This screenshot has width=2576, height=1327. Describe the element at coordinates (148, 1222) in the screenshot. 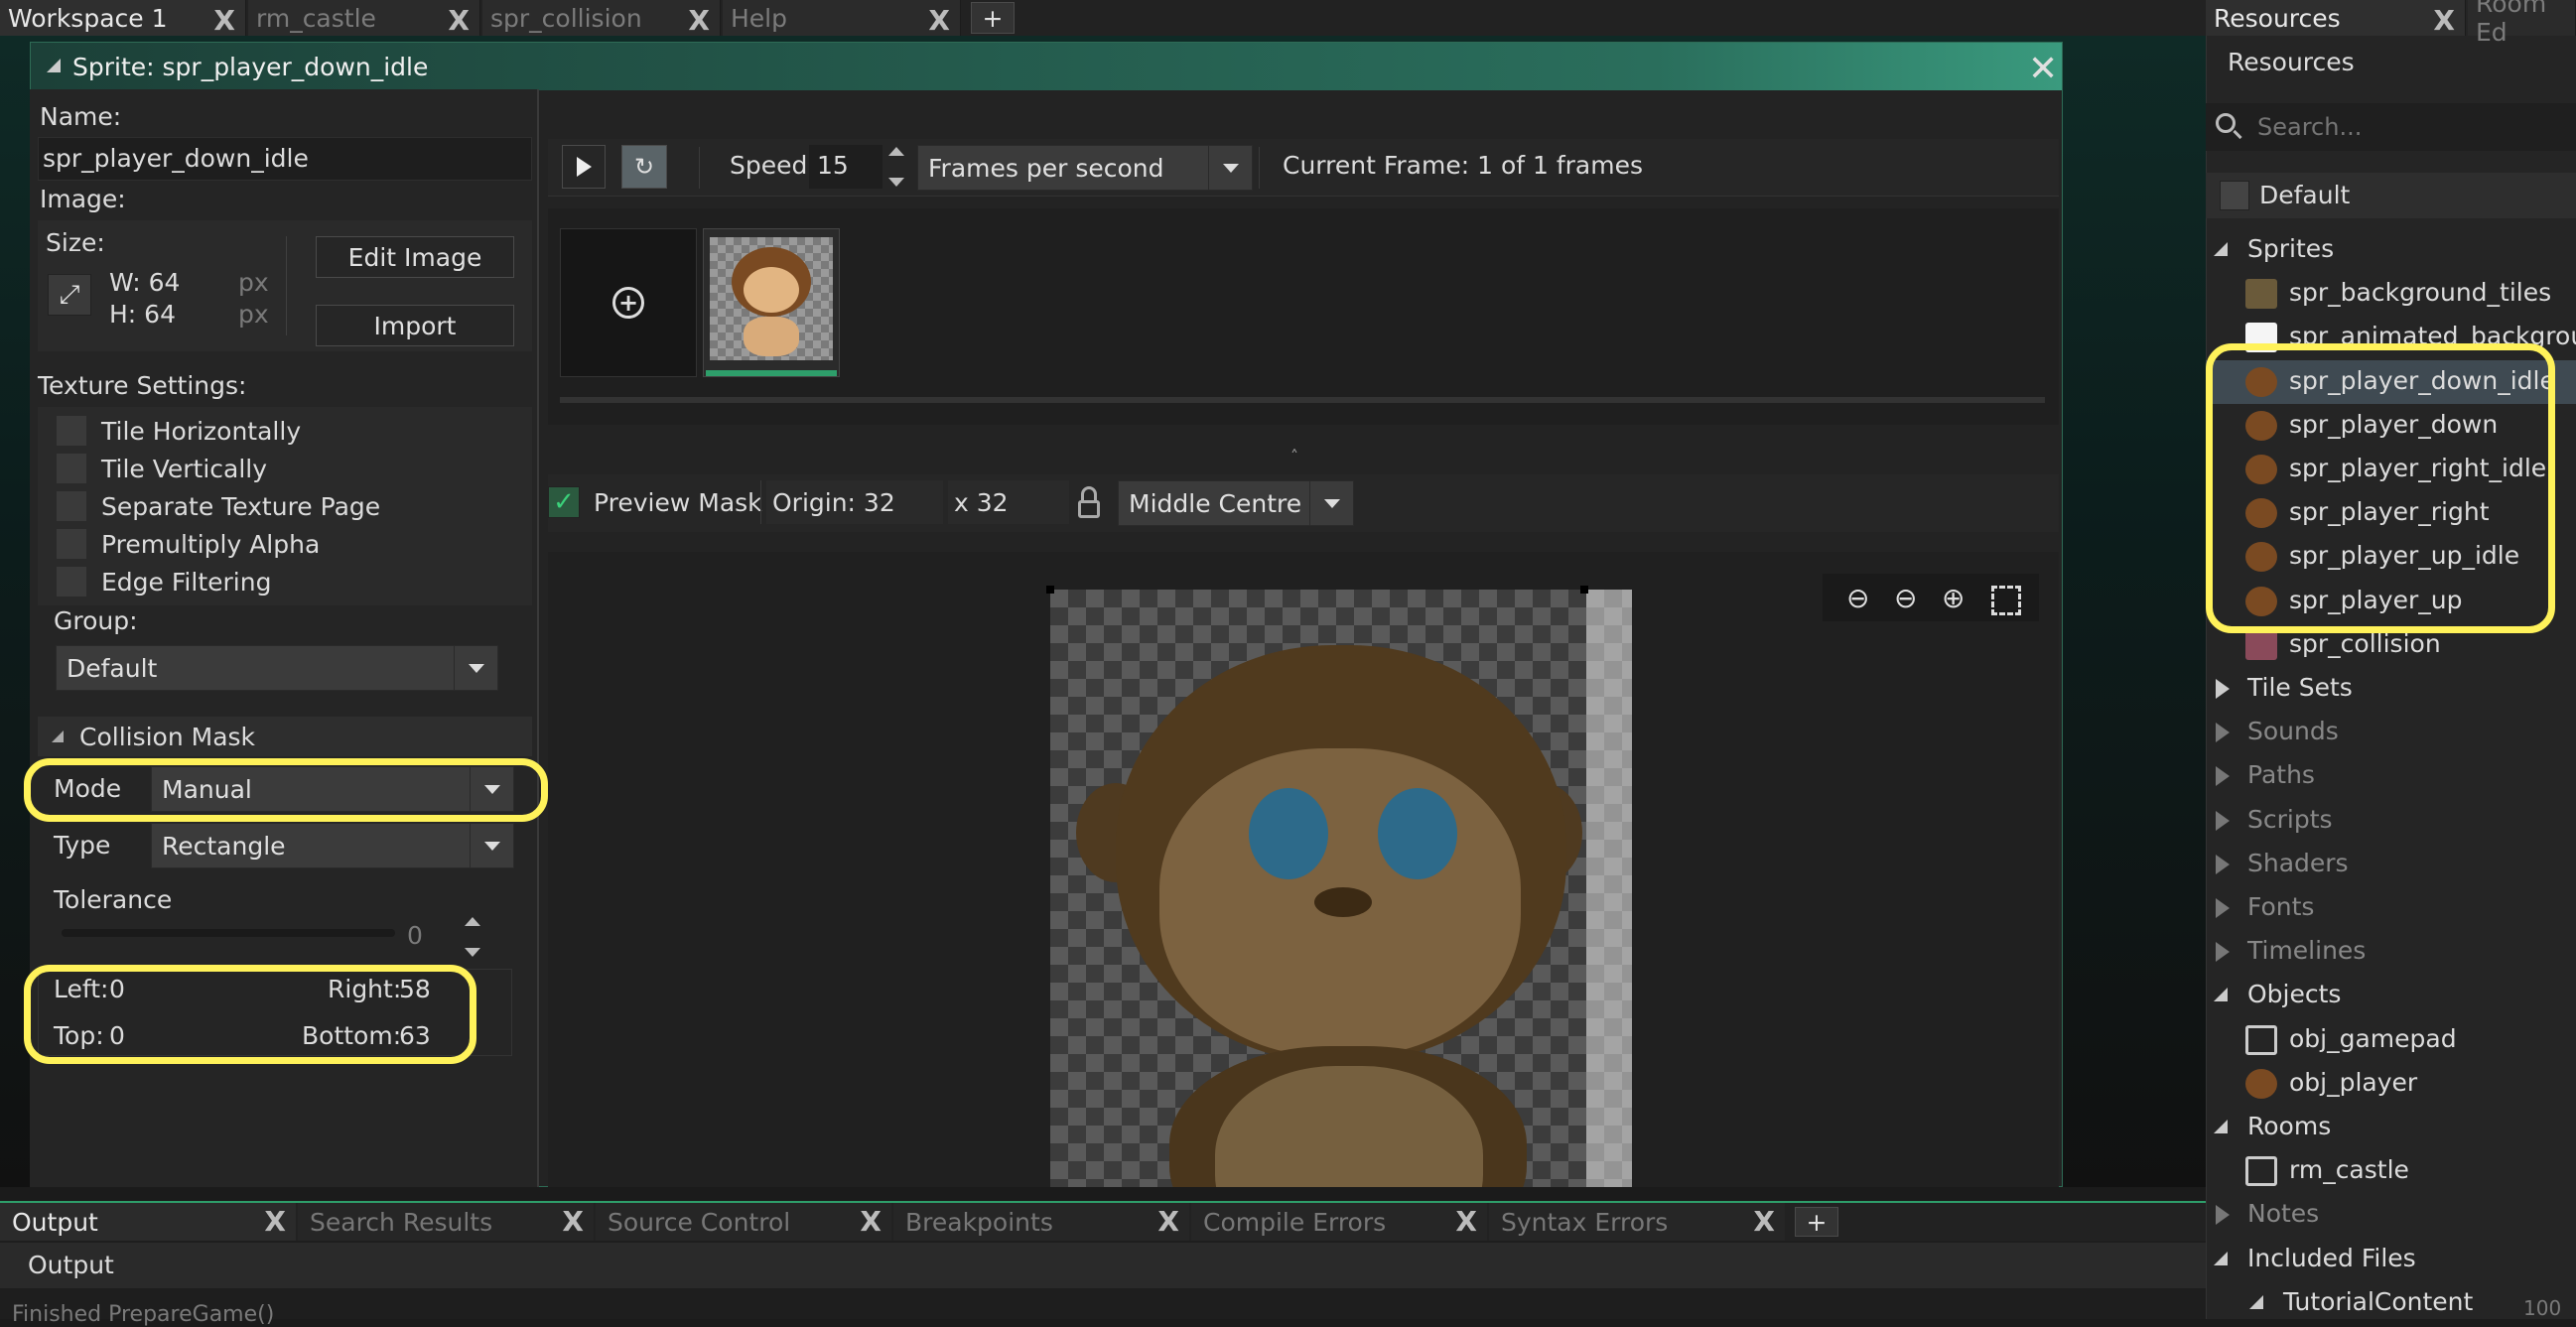

I see `output-tab: Output X` at that location.